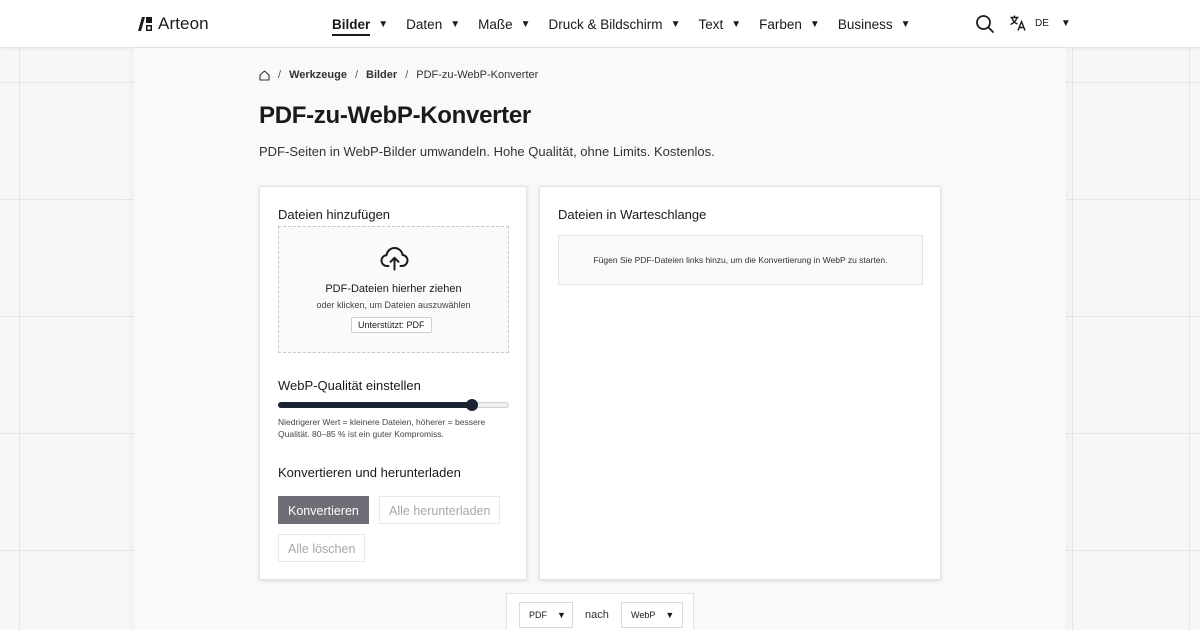 The image size is (1200, 630). I want to click on arteon-logo-icon, so click(145, 24).